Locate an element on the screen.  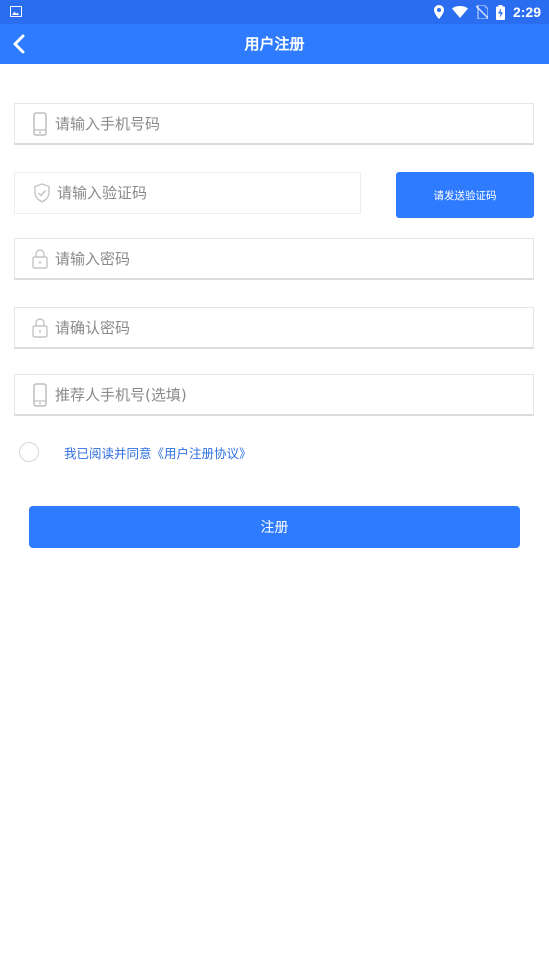
confirm-password-field is located at coordinates (274, 328).